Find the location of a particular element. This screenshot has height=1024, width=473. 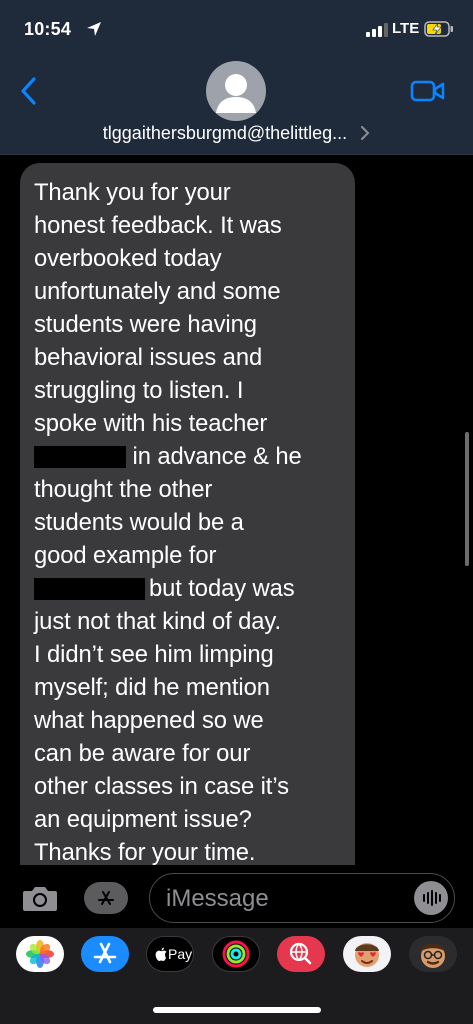

globe-search-icon is located at coordinates (300, 953).